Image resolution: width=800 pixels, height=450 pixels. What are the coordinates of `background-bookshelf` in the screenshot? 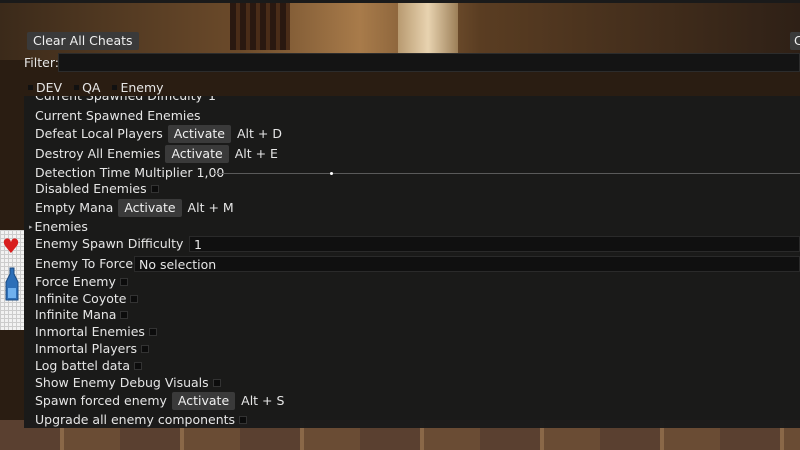 It's located at (260, 25).